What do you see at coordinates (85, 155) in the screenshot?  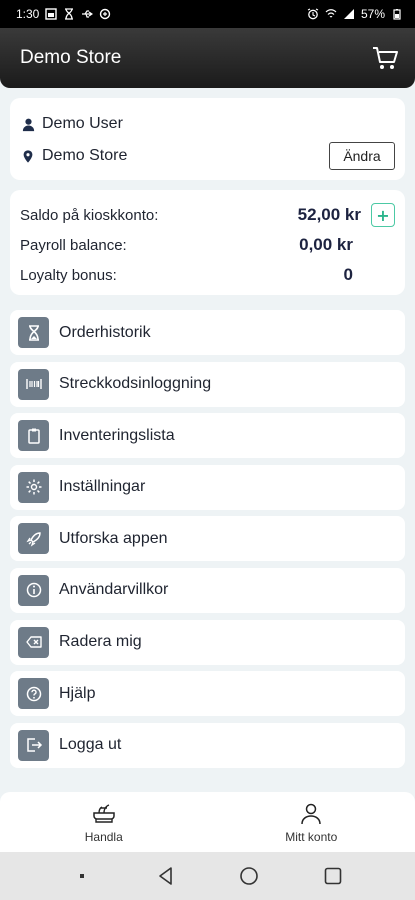 I see `store-name: Demo Store` at bounding box center [85, 155].